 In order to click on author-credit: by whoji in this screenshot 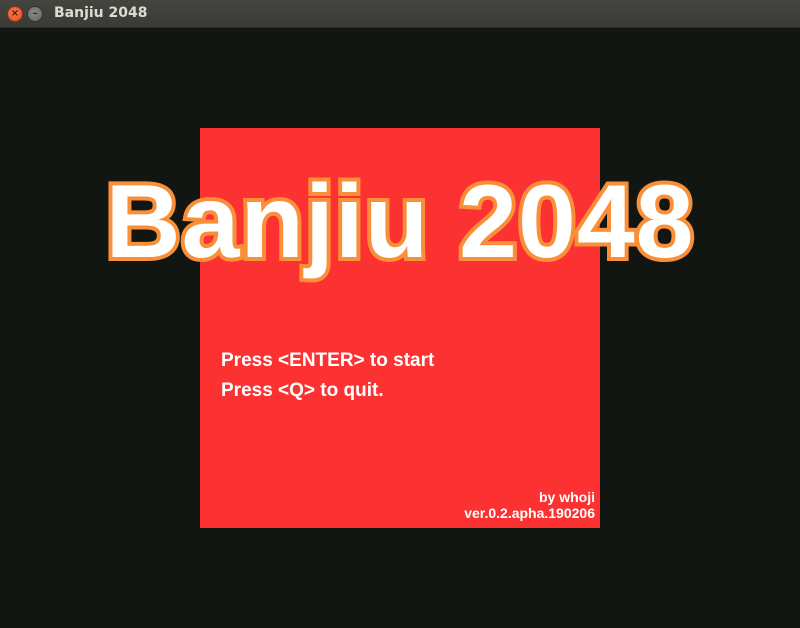, I will do `click(567, 497)`.